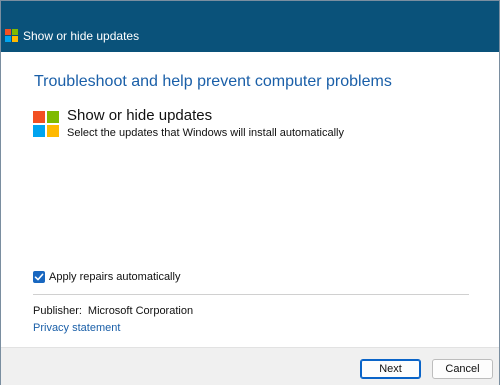 The height and width of the screenshot is (385, 500). Describe the element at coordinates (140, 115) in the screenshot. I see `troubleshooter-title: Show or hide updates` at that location.